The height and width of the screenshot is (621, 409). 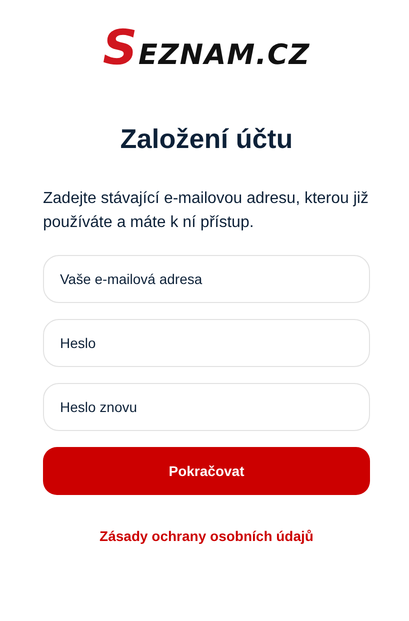 I want to click on privacy-link: Zásady ochrany osobních údajů, so click(x=207, y=536).